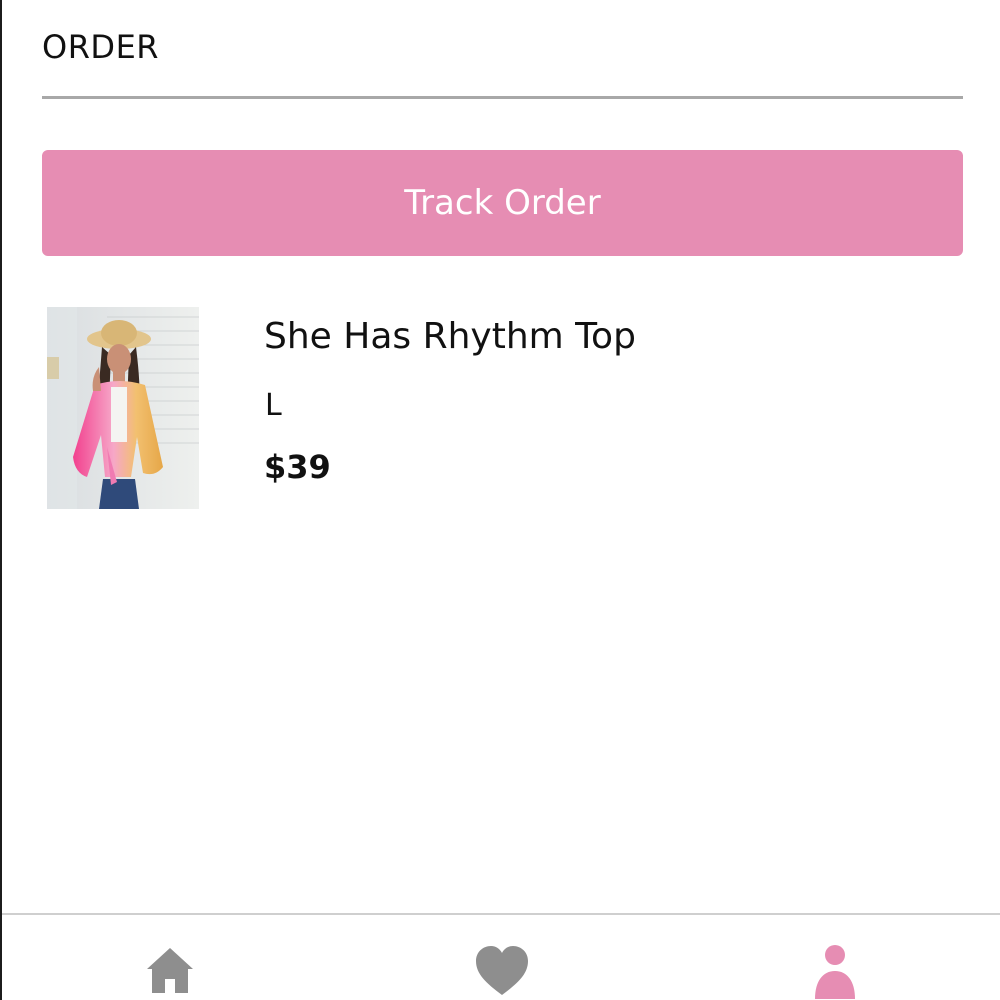 Image resolution: width=1000 pixels, height=1000 pixels. I want to click on user-icon, so click(835, 972).